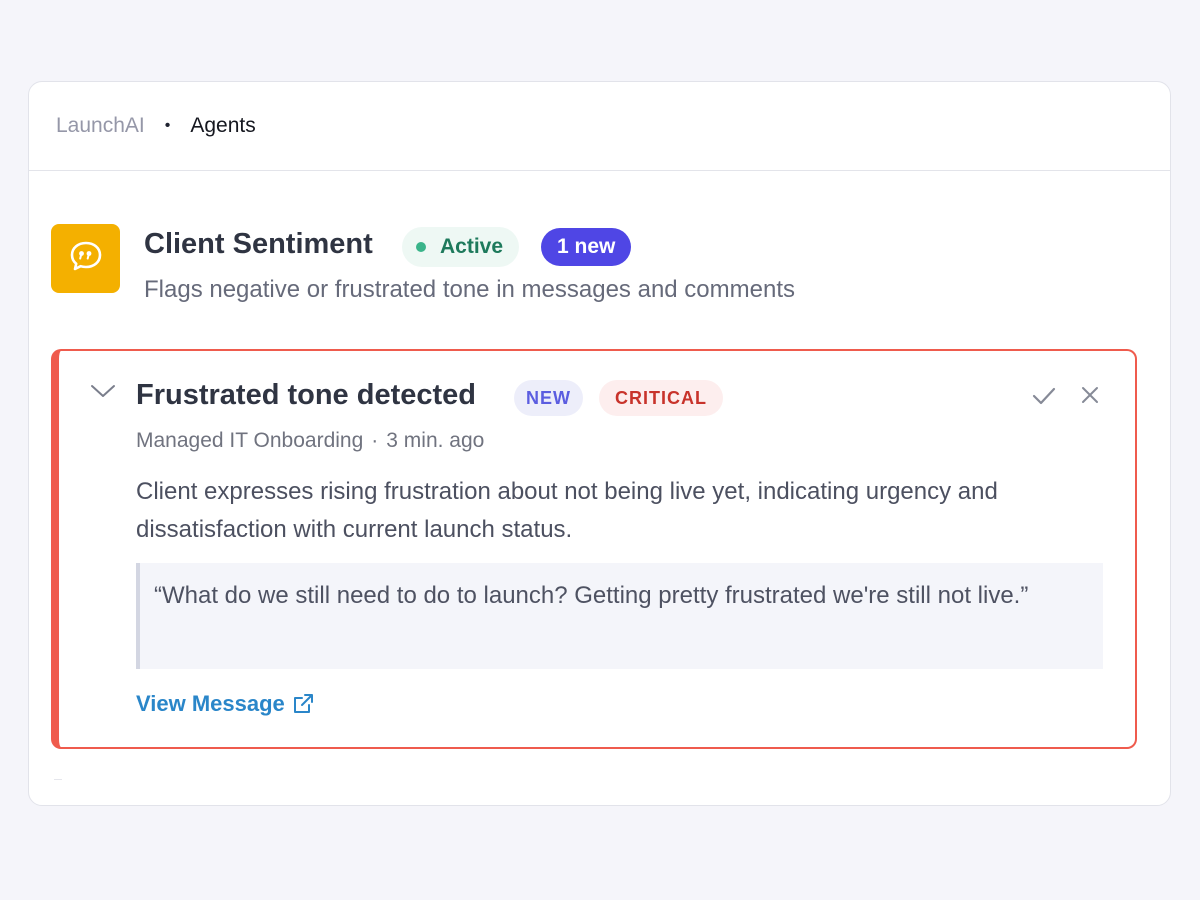  What do you see at coordinates (661, 398) in the screenshot?
I see `severity-tag: CRITICAL` at bounding box center [661, 398].